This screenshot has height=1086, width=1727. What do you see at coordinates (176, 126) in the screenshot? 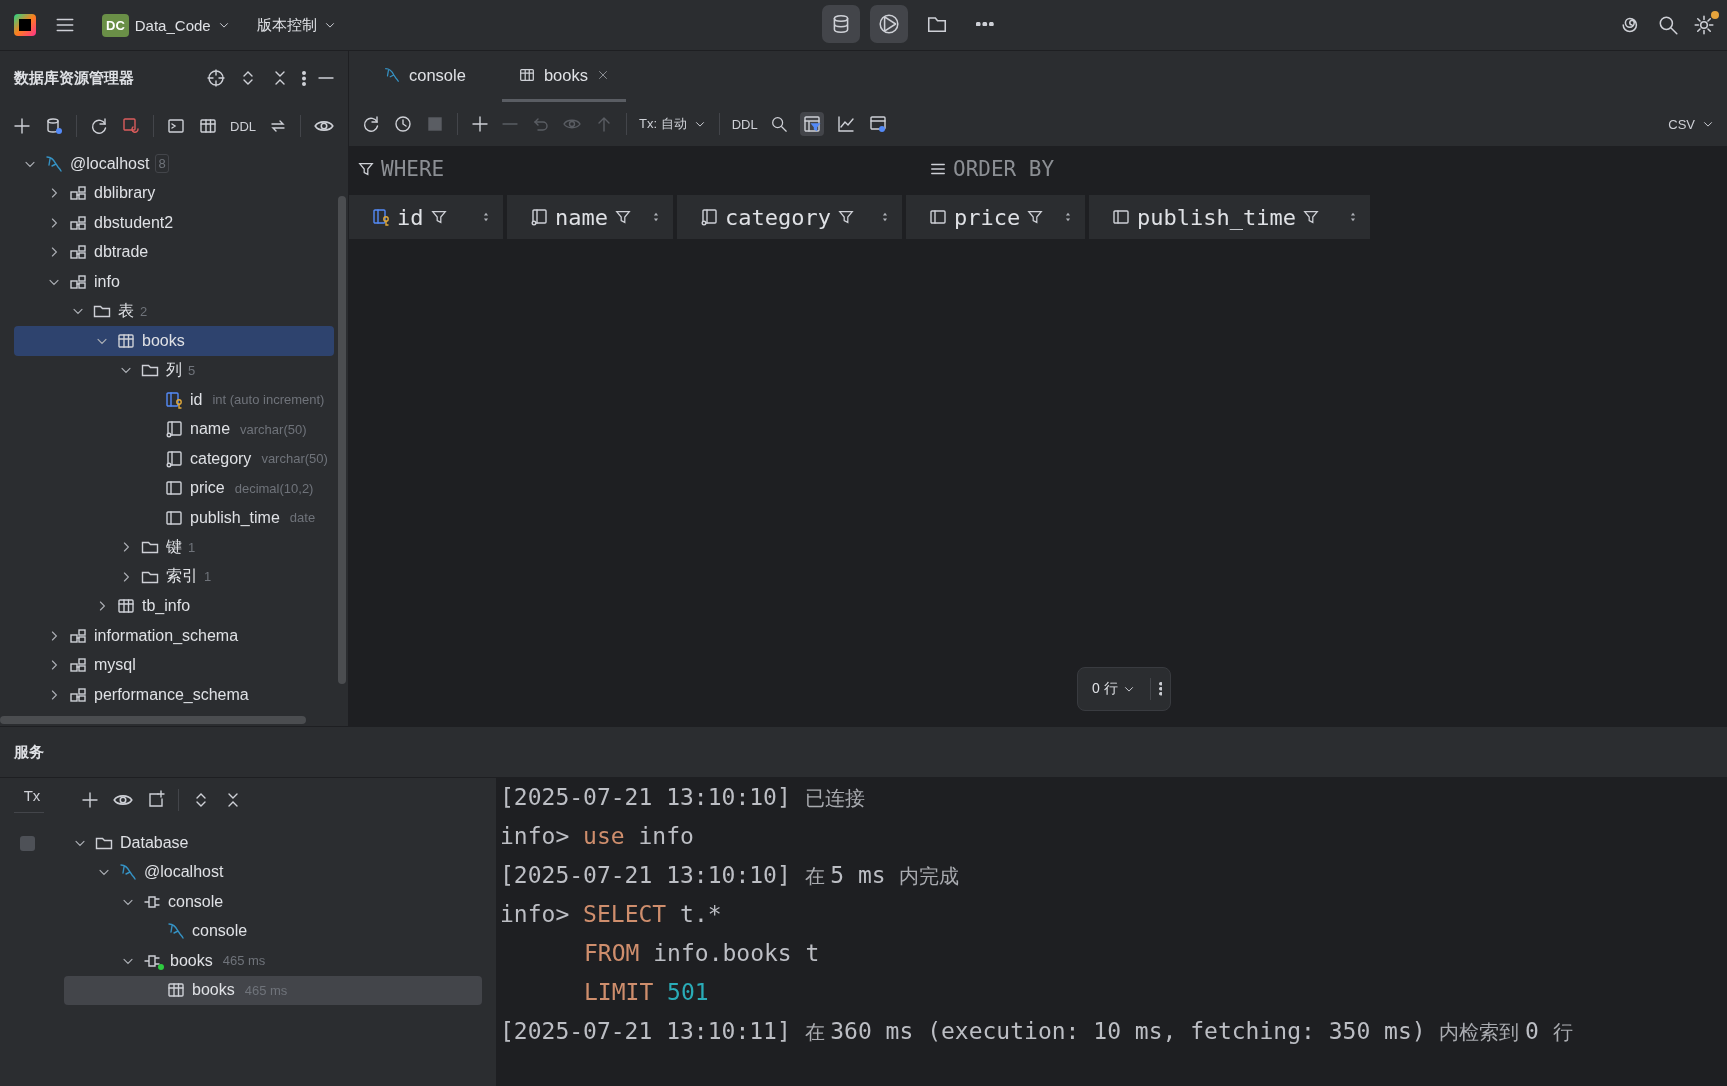
I see `console-icon` at bounding box center [176, 126].